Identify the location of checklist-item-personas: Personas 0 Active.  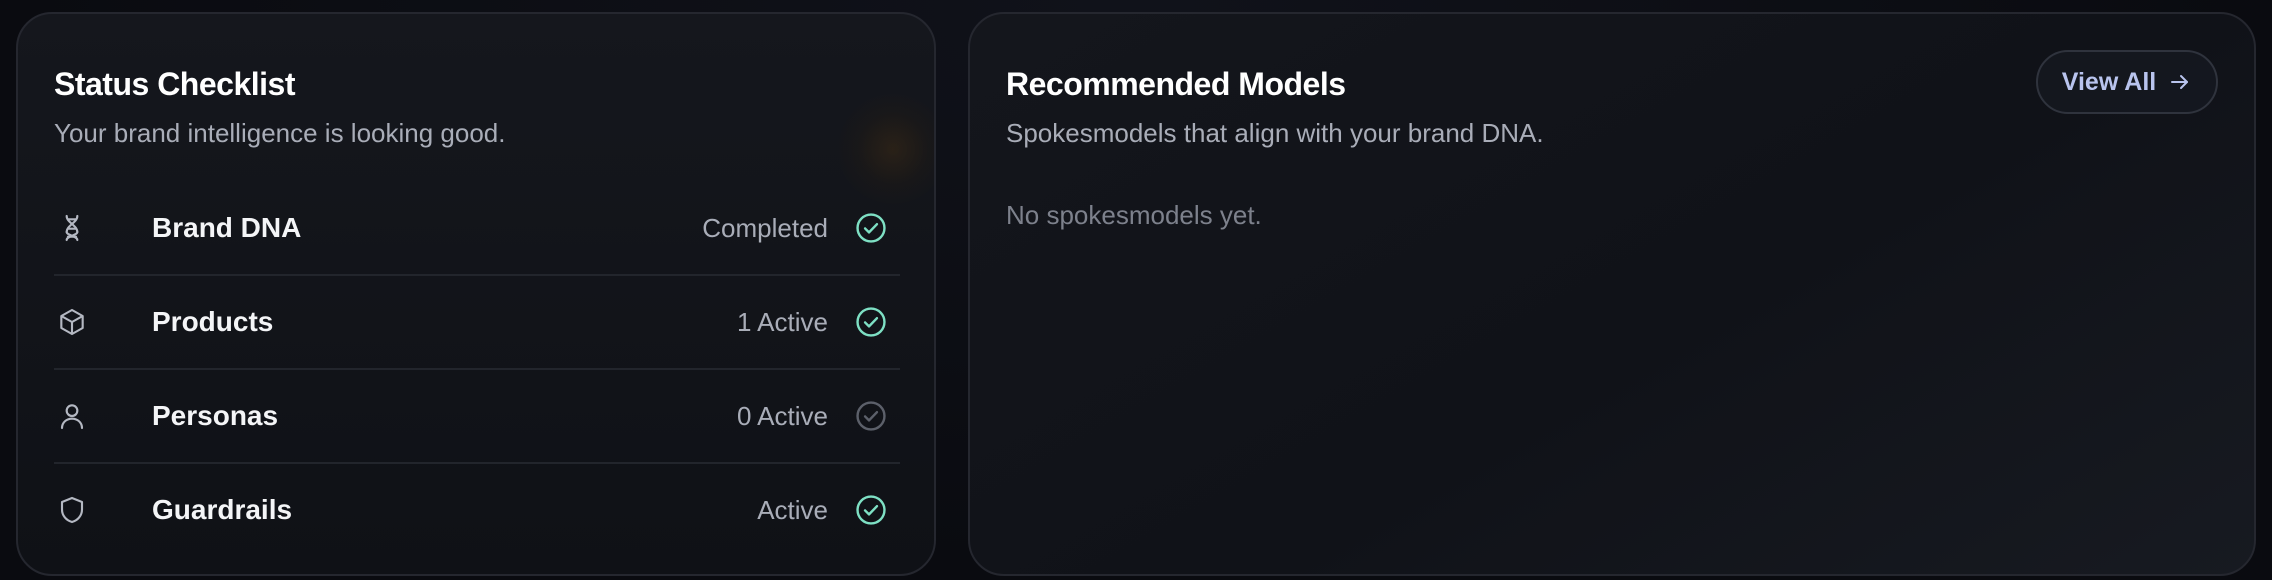
(477, 417).